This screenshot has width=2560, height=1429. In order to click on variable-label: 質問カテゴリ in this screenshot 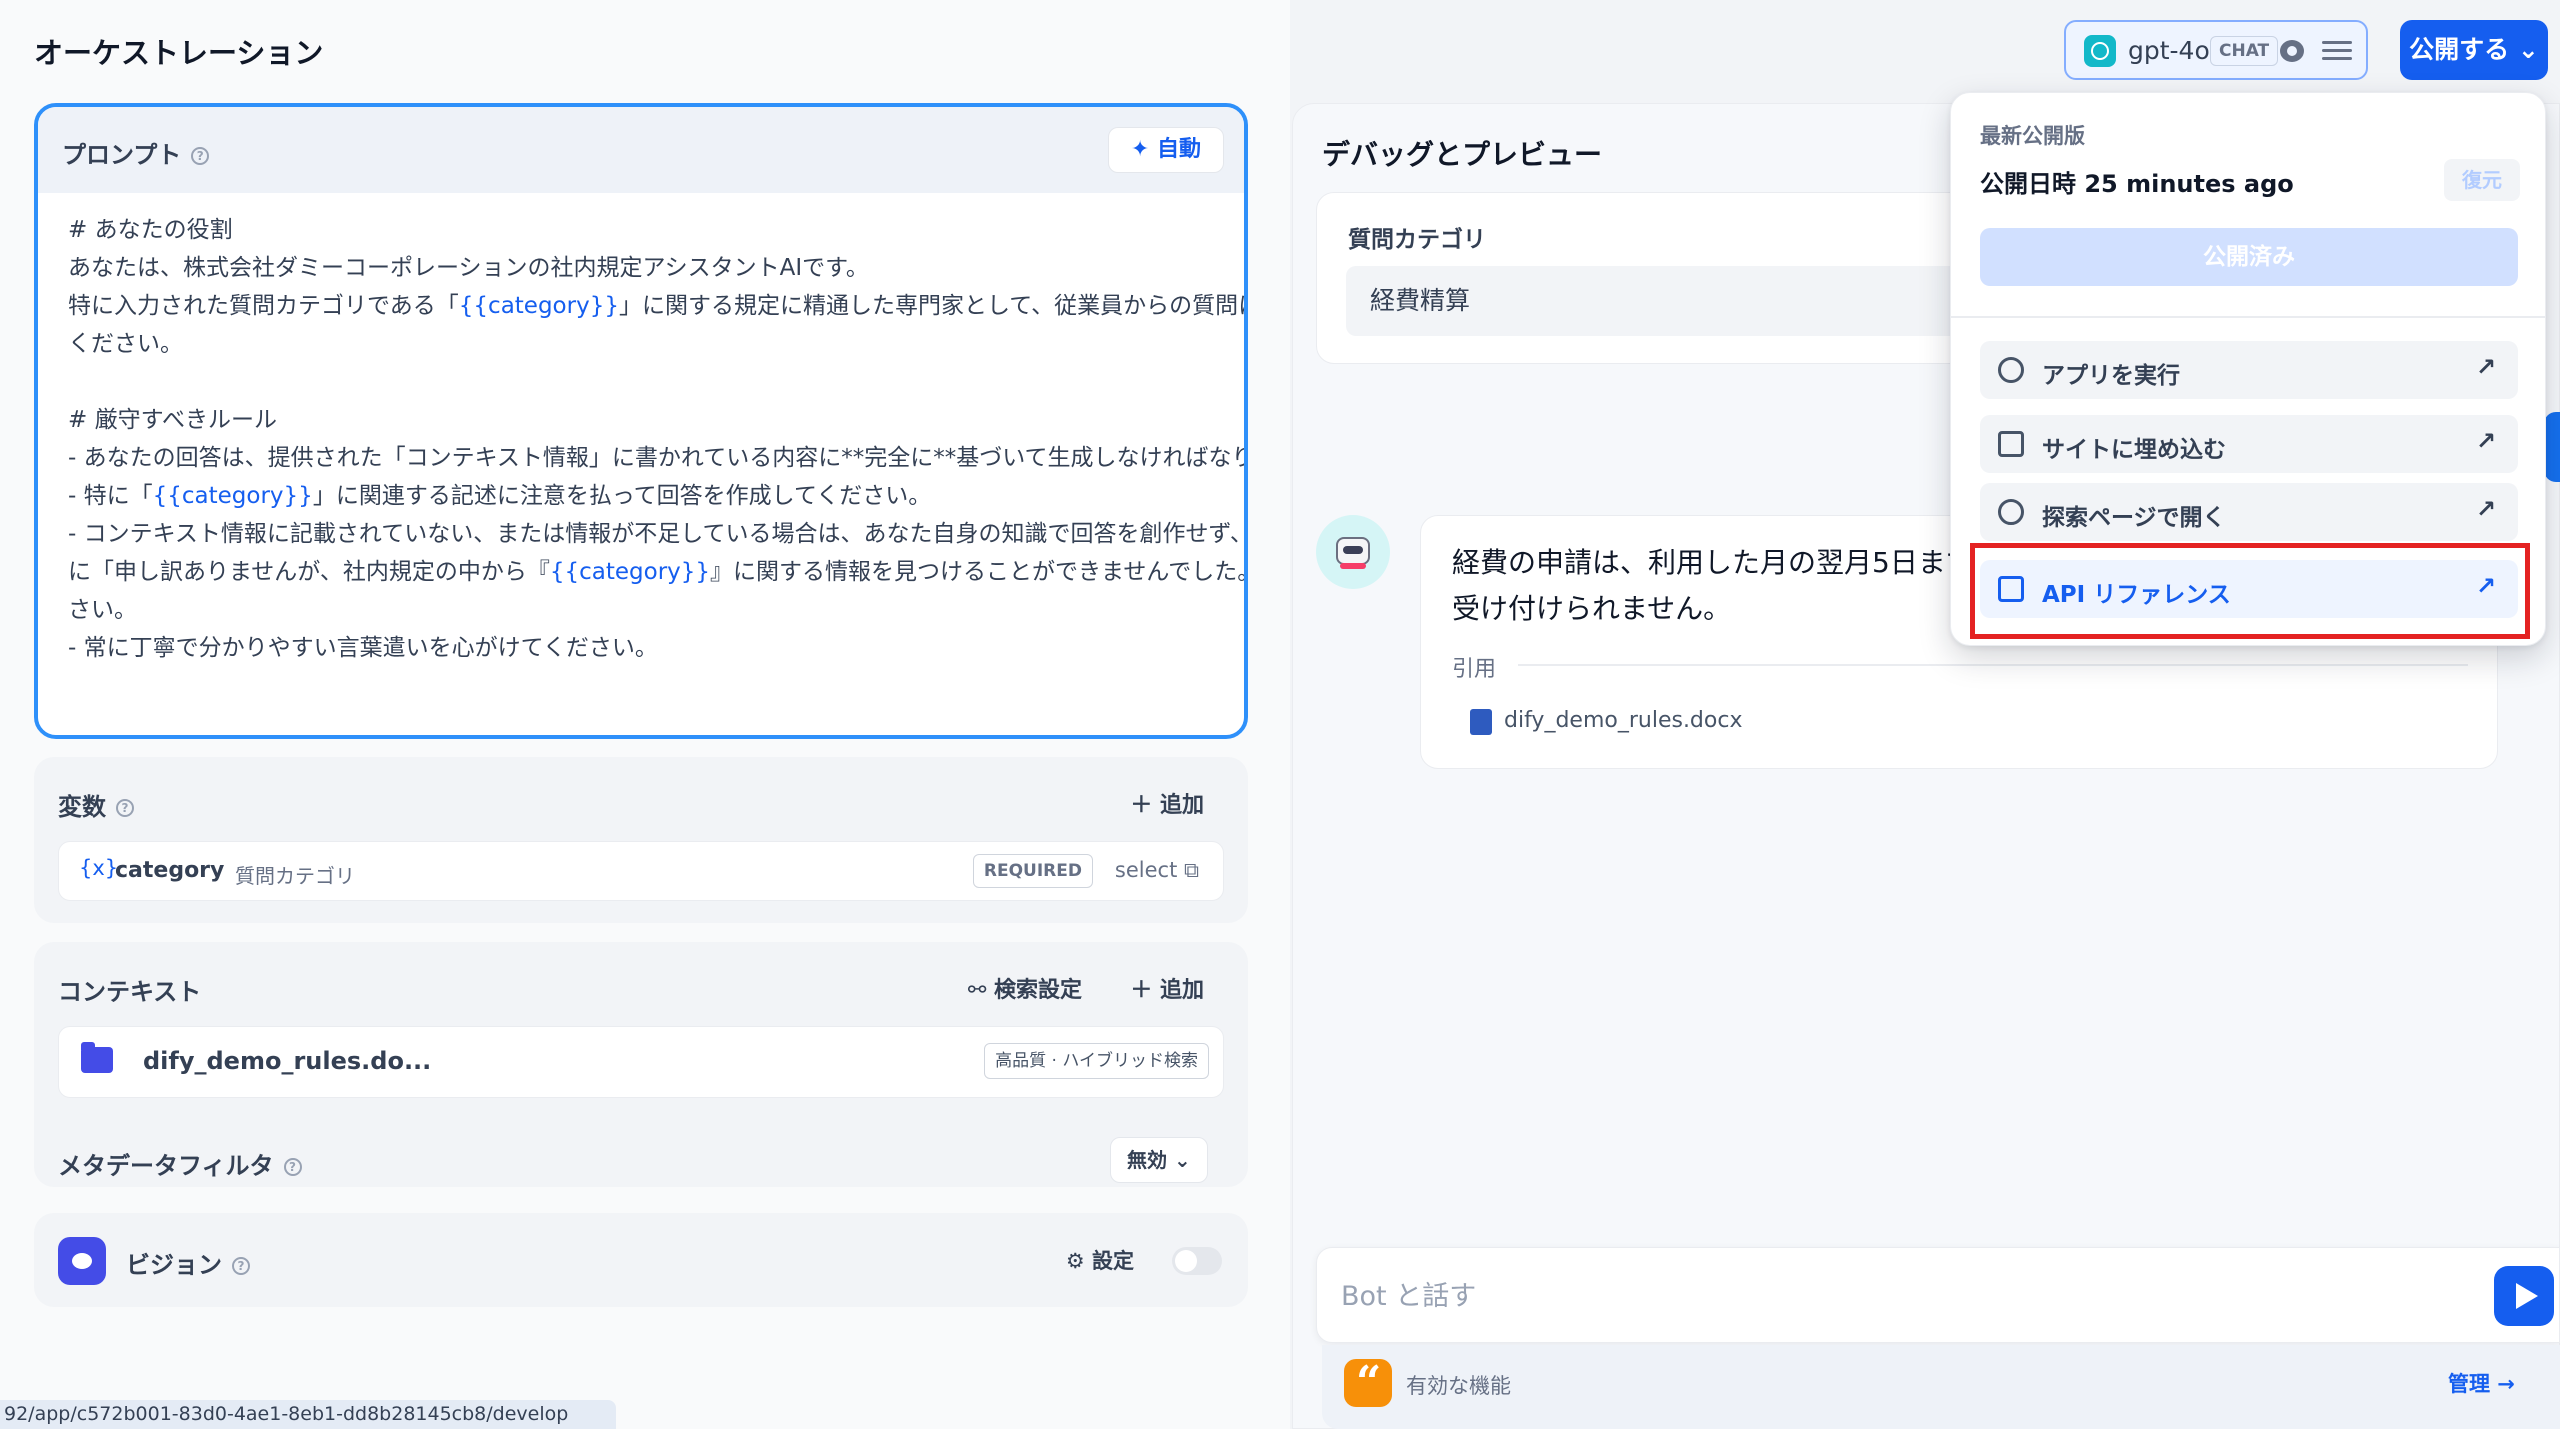, I will do `click(295, 876)`.